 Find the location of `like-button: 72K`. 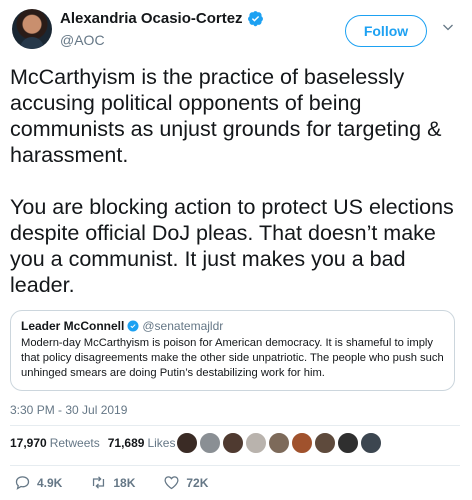

like-button: 72K is located at coordinates (185, 482).